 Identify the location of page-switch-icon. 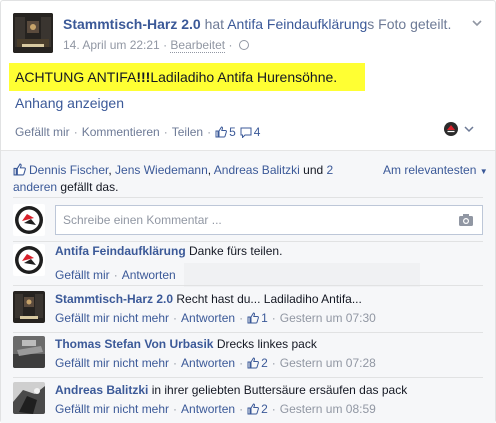
(461, 129).